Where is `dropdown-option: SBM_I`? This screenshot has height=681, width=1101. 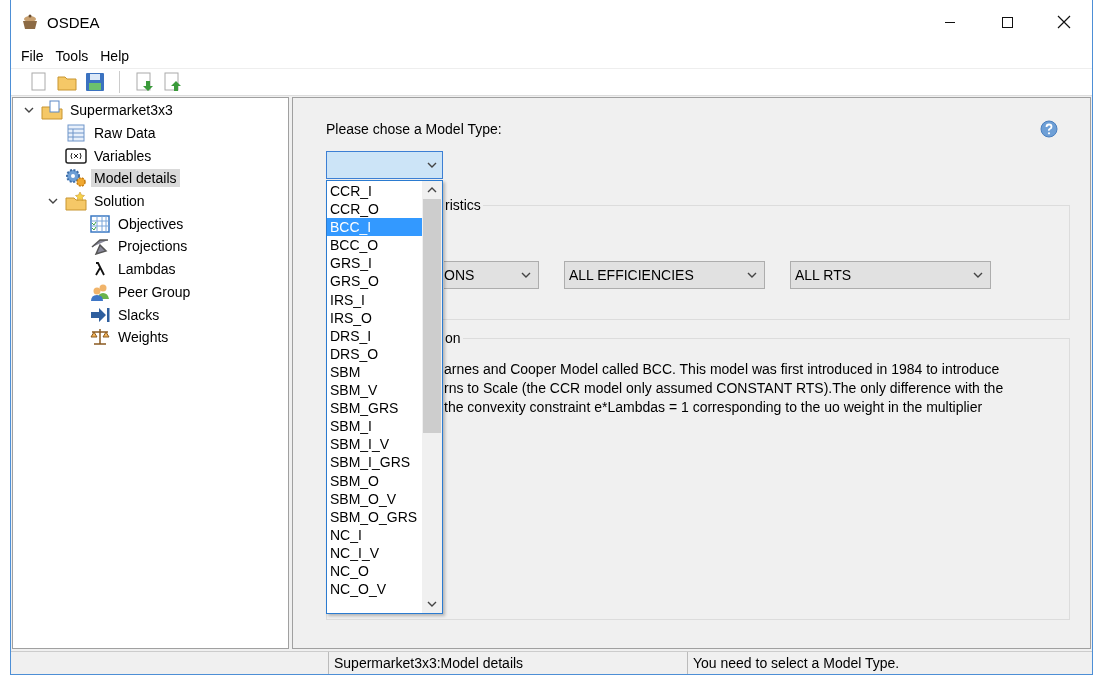
dropdown-option: SBM_I is located at coordinates (374, 426).